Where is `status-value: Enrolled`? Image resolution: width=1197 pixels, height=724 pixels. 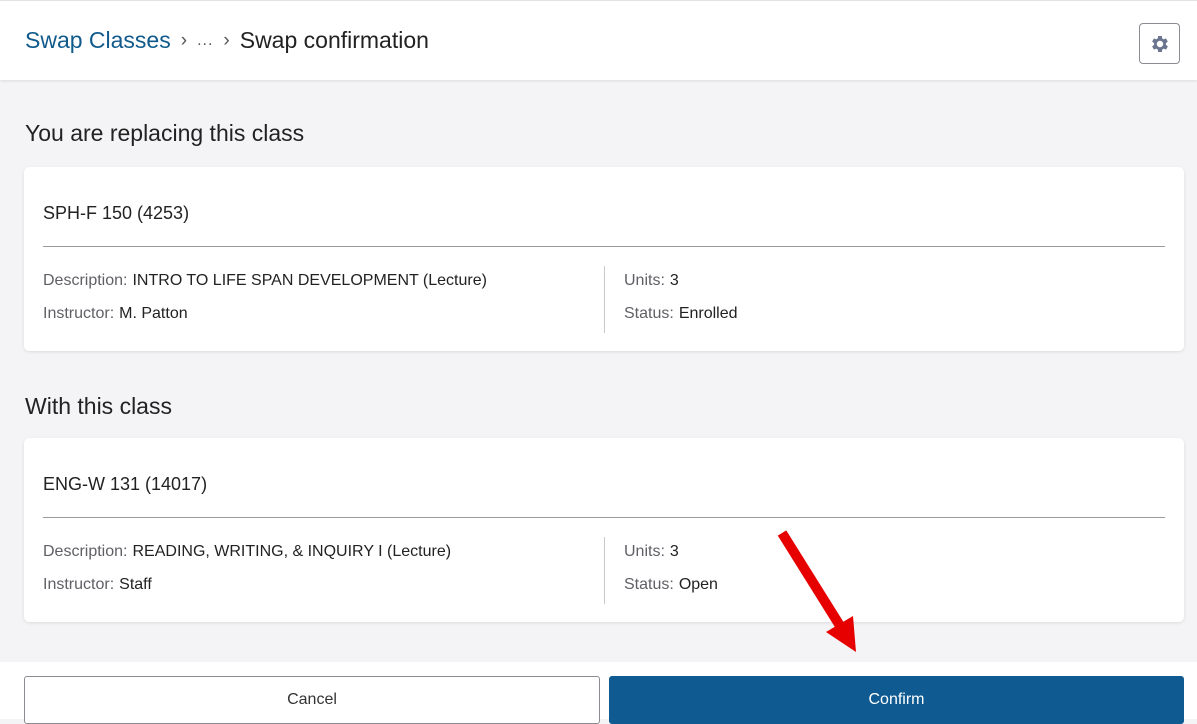 status-value: Enrolled is located at coordinates (708, 313).